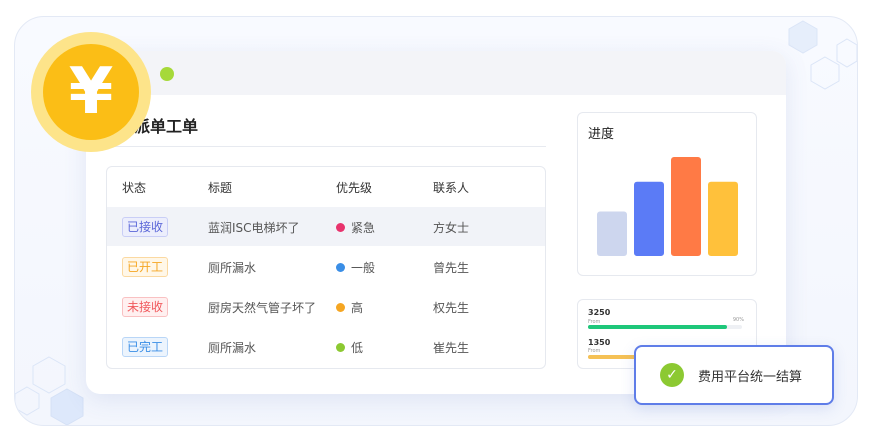 Image resolution: width=873 pixels, height=438 pixels. I want to click on priority-cell: 高, so click(349, 307).